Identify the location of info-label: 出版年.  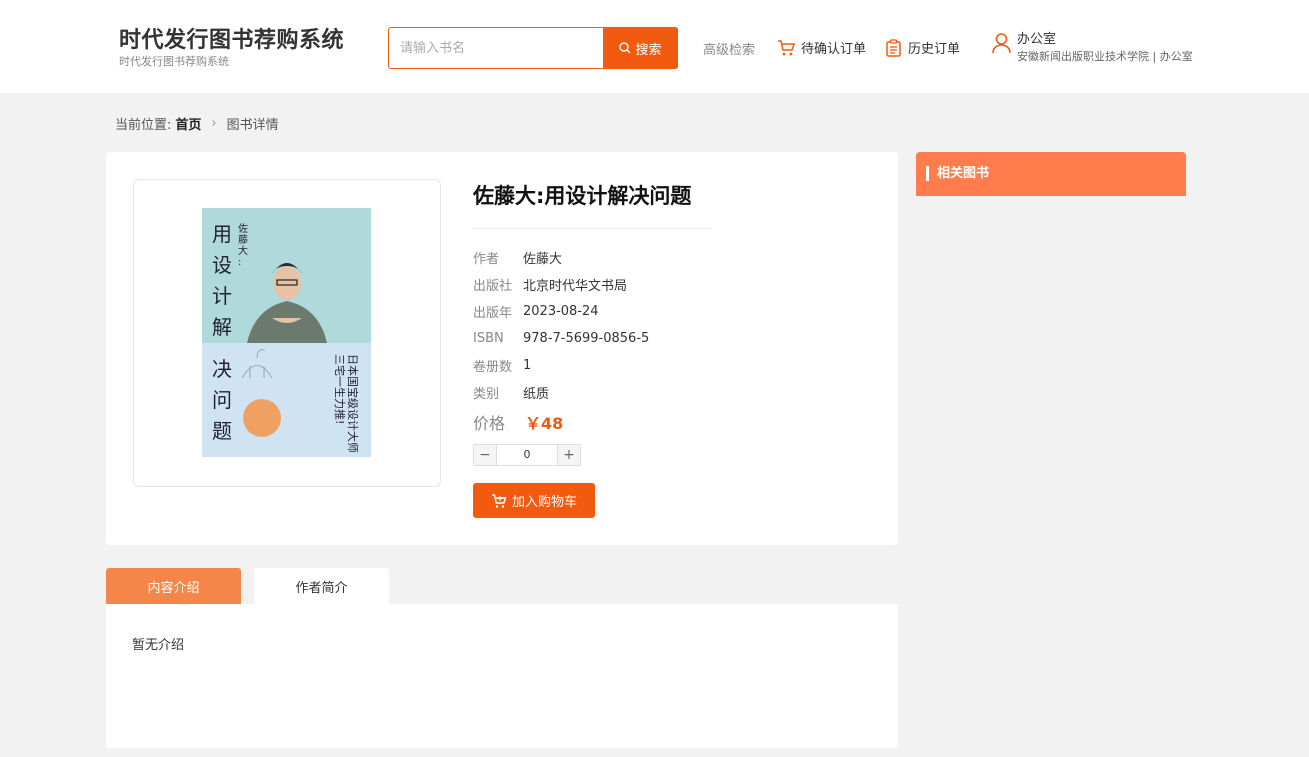
(493, 313).